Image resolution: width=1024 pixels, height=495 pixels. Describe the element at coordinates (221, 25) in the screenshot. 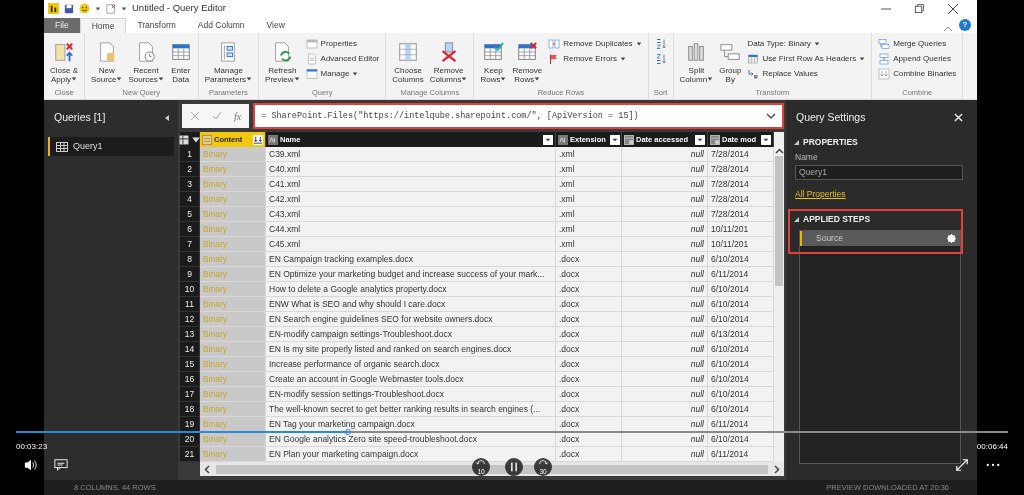

I see `ribbon-tab: Add Column` at that location.